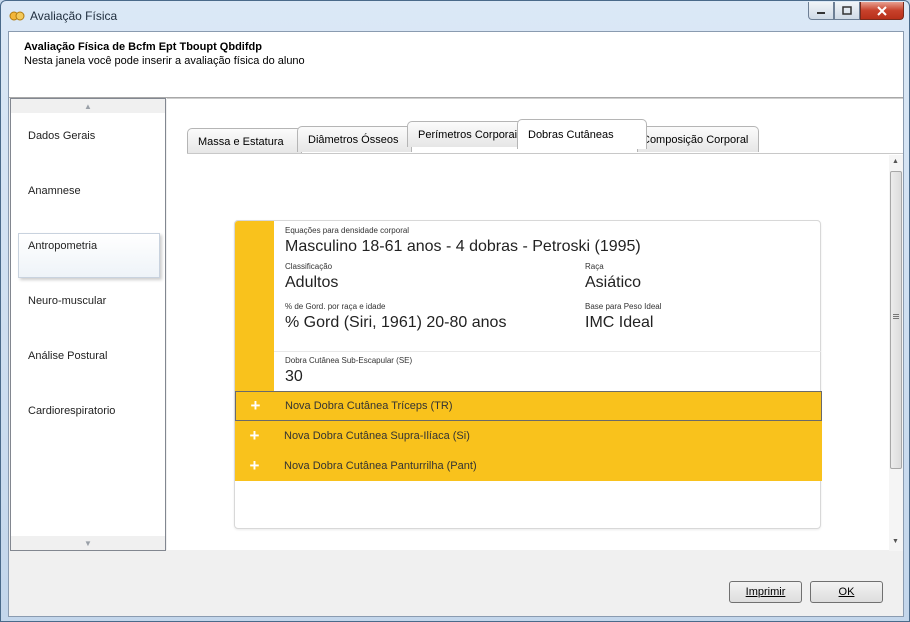 Image resolution: width=910 pixels, height=622 pixels. I want to click on grip-icon, so click(896, 314).